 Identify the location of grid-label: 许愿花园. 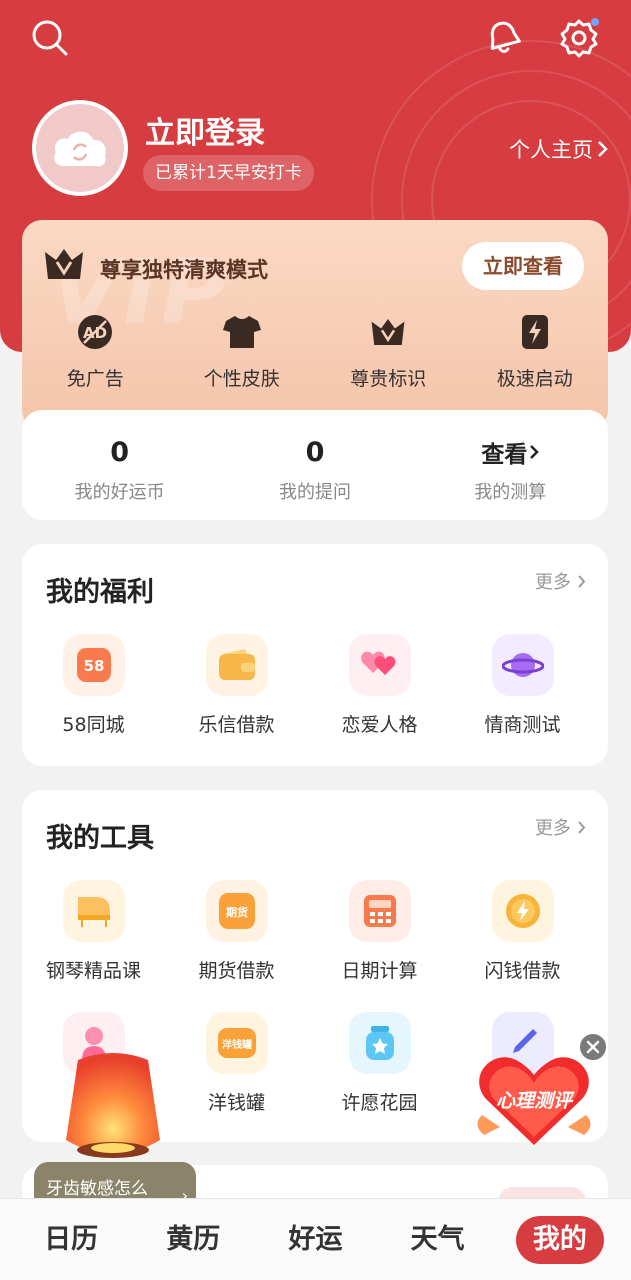
(379, 1103).